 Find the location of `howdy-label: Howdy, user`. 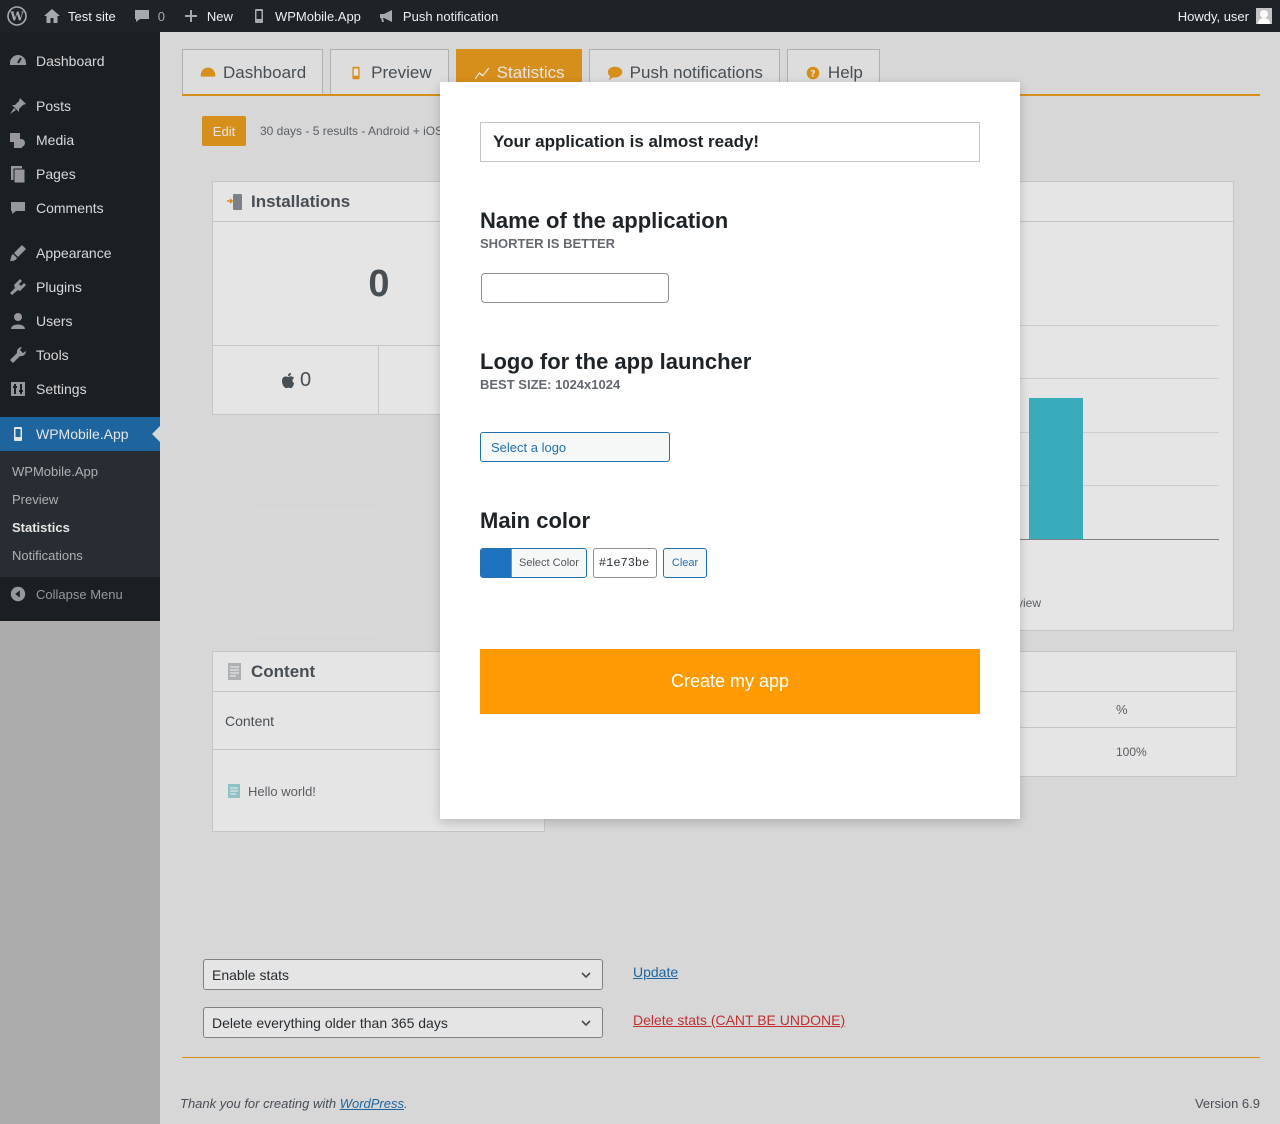

howdy-label: Howdy, user is located at coordinates (1213, 16).